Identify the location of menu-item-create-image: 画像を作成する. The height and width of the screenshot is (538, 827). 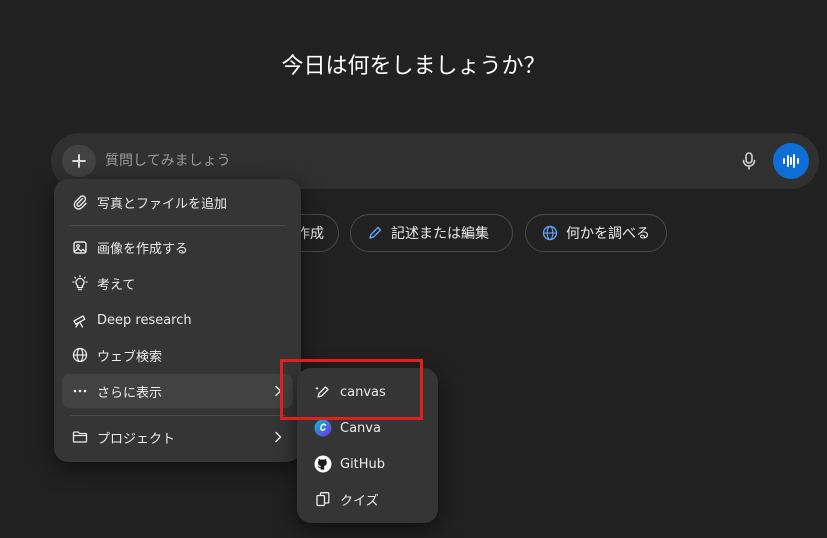
(177, 247).